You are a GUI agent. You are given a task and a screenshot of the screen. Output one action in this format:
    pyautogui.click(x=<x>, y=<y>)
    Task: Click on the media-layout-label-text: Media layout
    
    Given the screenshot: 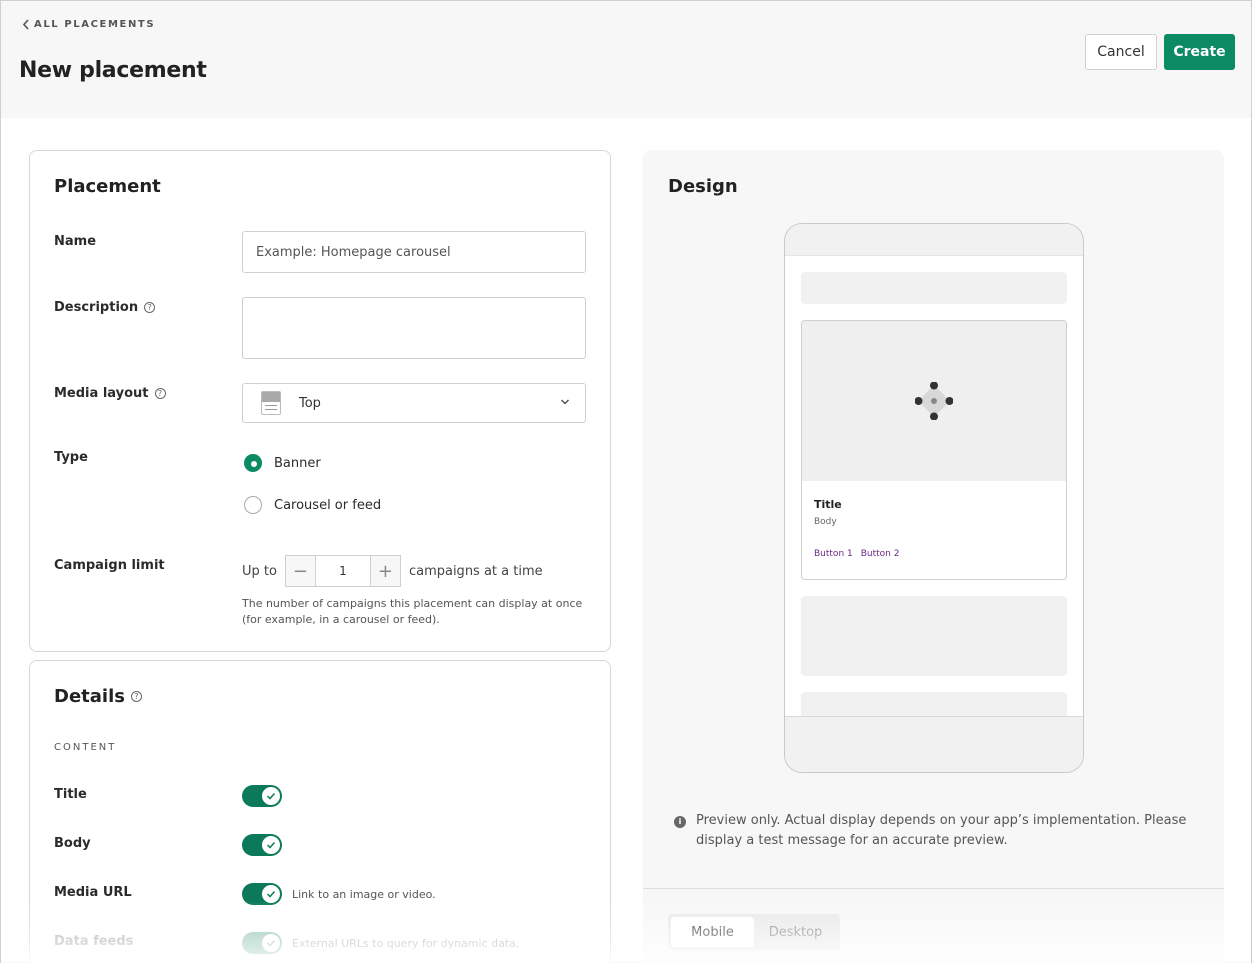 What is the action you would take?
    pyautogui.click(x=101, y=393)
    